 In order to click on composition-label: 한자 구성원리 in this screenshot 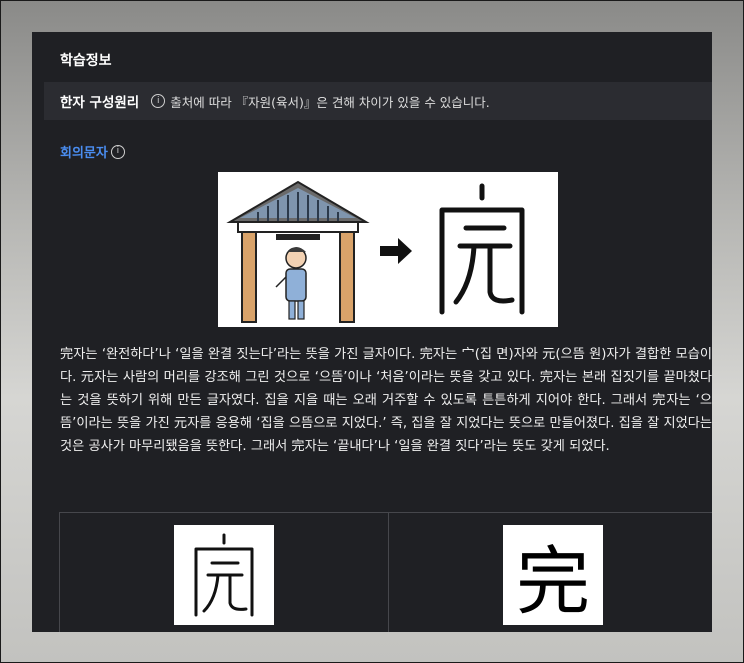, I will do `click(100, 103)`.